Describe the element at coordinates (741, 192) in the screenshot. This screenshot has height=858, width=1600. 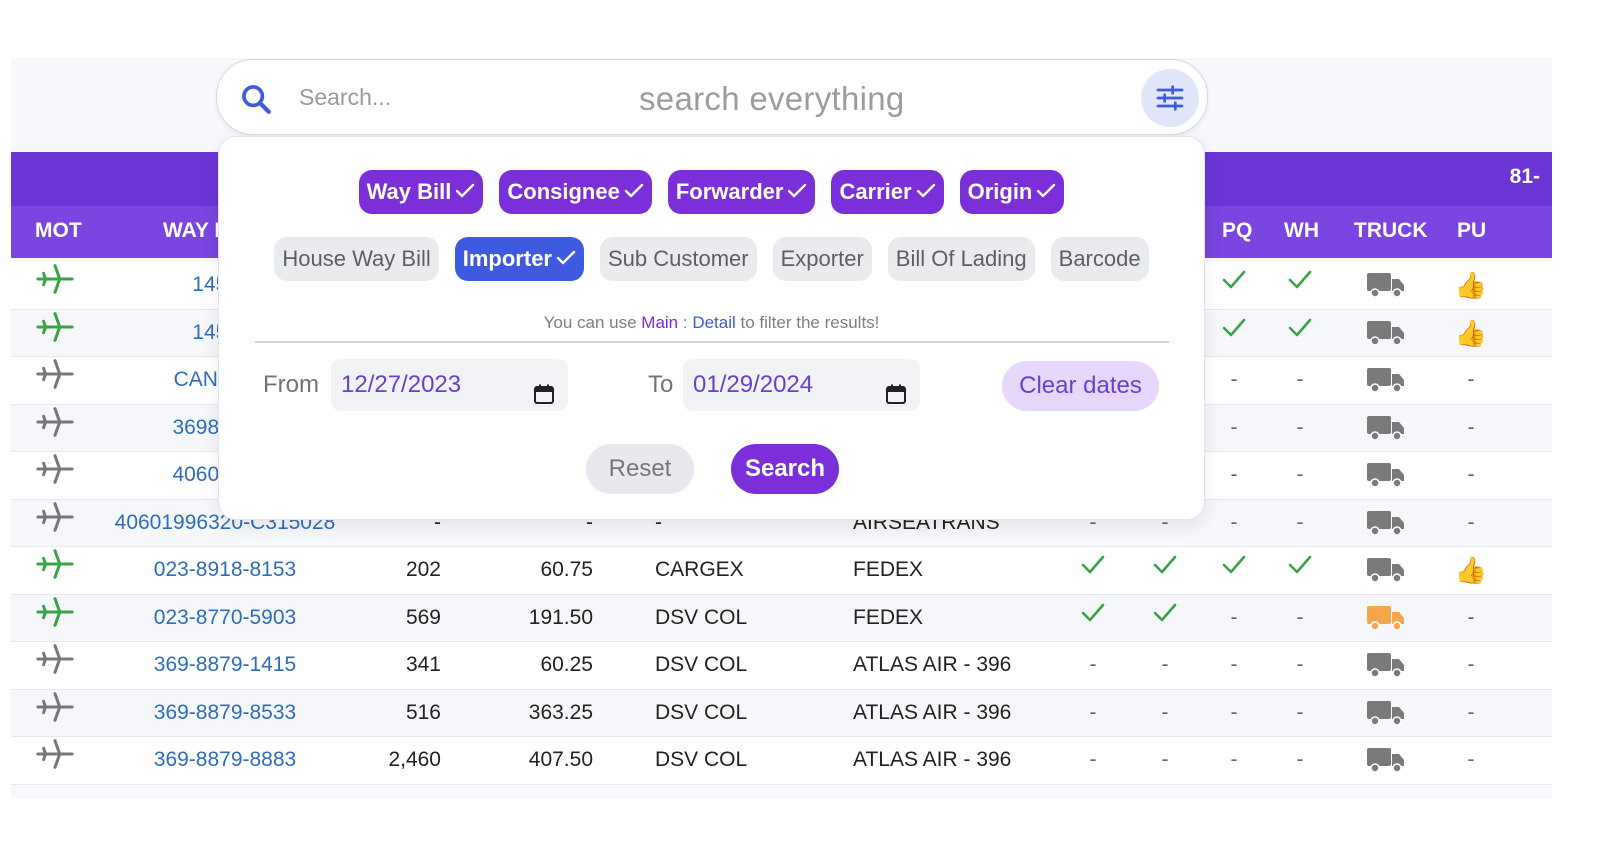
I see `filter-chip-forwarder: Forwarder` at that location.